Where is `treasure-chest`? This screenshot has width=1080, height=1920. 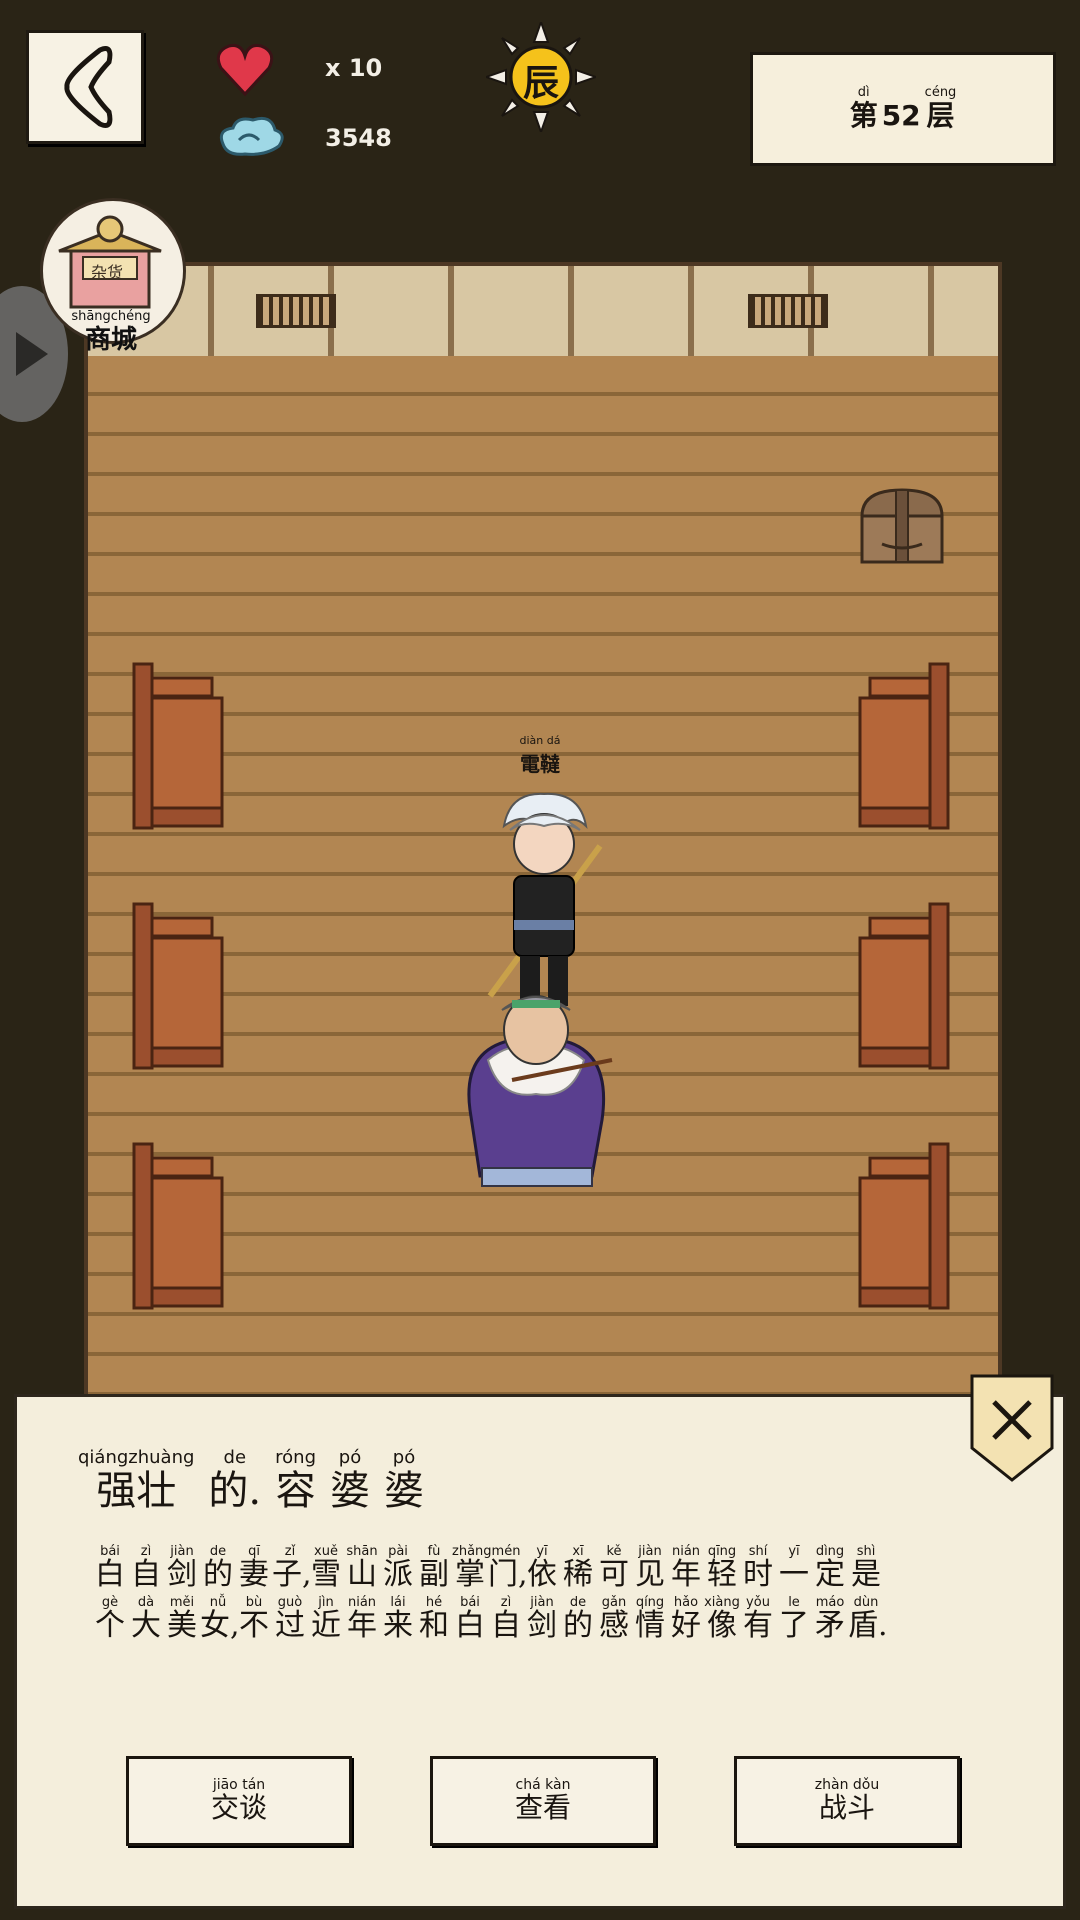 treasure-chest is located at coordinates (902, 526).